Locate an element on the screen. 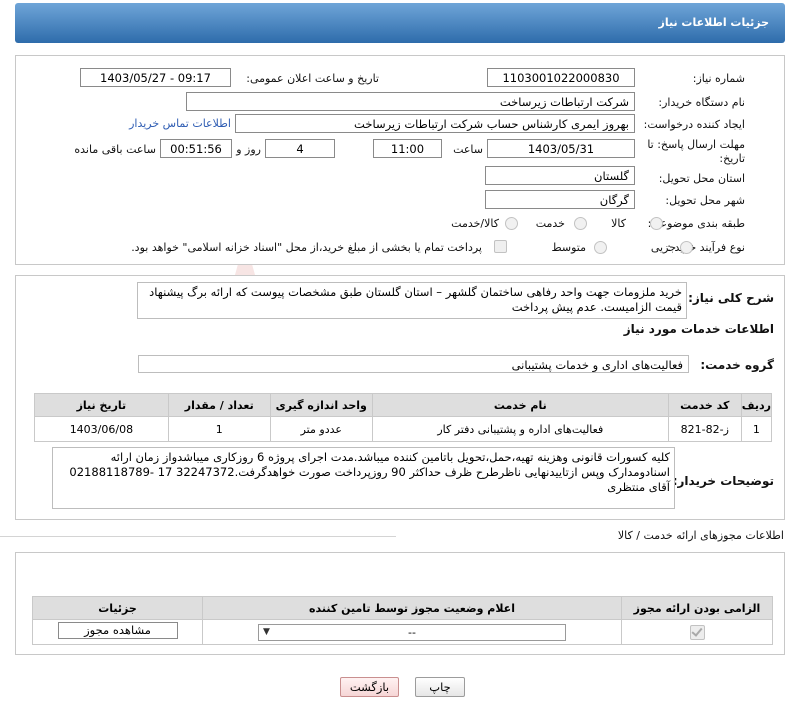 This screenshot has width=789, height=713. col-code: کد خدمت is located at coordinates (704, 405).